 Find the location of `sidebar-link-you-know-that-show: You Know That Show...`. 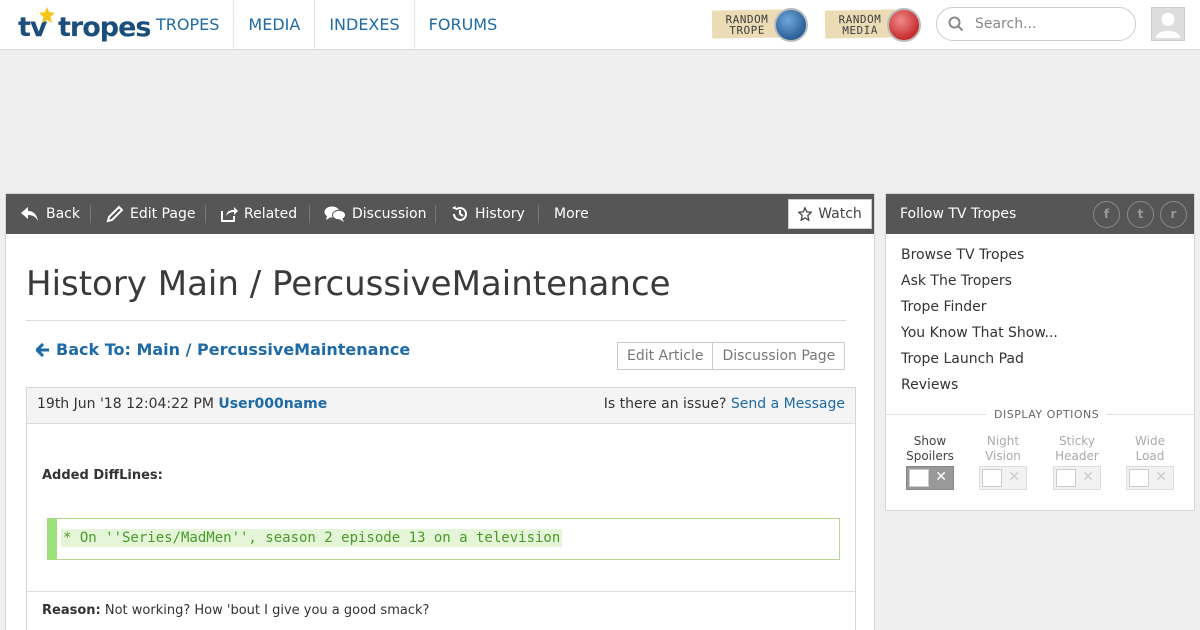

sidebar-link-you-know-that-show: You Know That Show... is located at coordinates (979, 337).